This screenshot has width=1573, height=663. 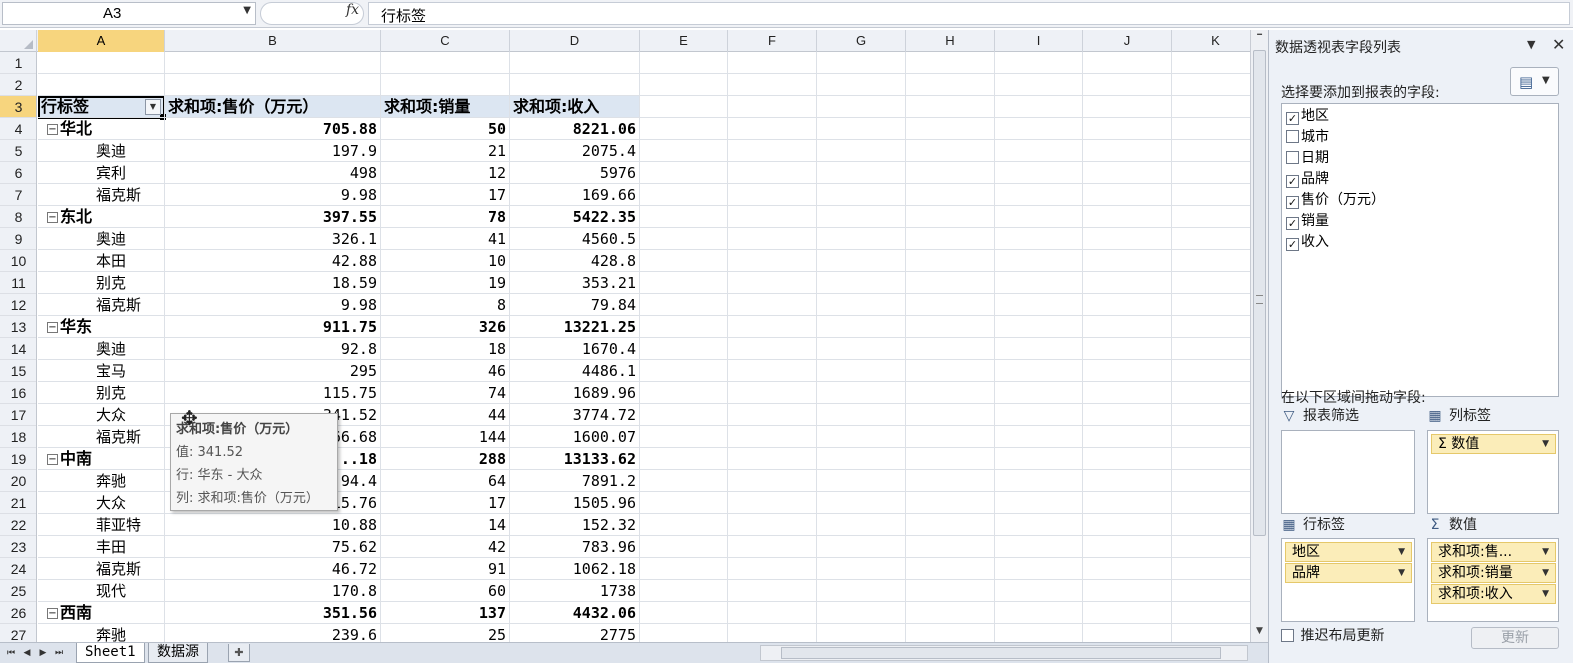 What do you see at coordinates (273, 525) in the screenshot?
I see `pivot-price-cell: 10.88` at bounding box center [273, 525].